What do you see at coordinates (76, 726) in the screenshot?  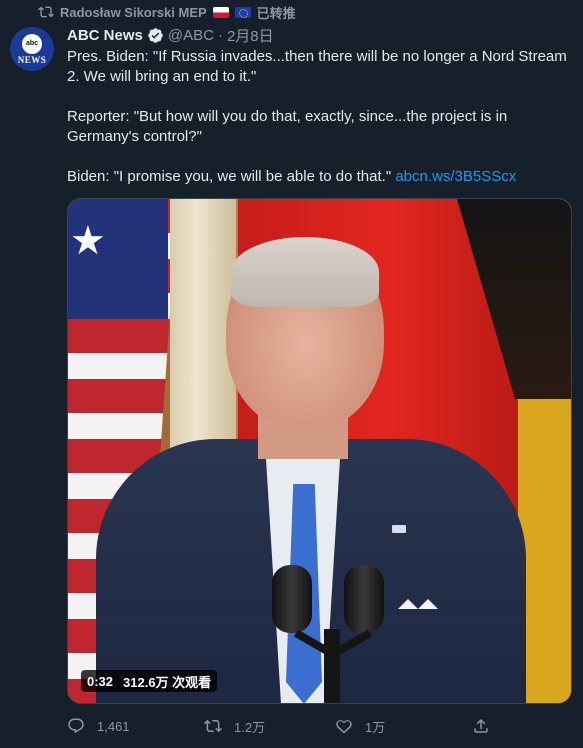 I see `reply-icon` at bounding box center [76, 726].